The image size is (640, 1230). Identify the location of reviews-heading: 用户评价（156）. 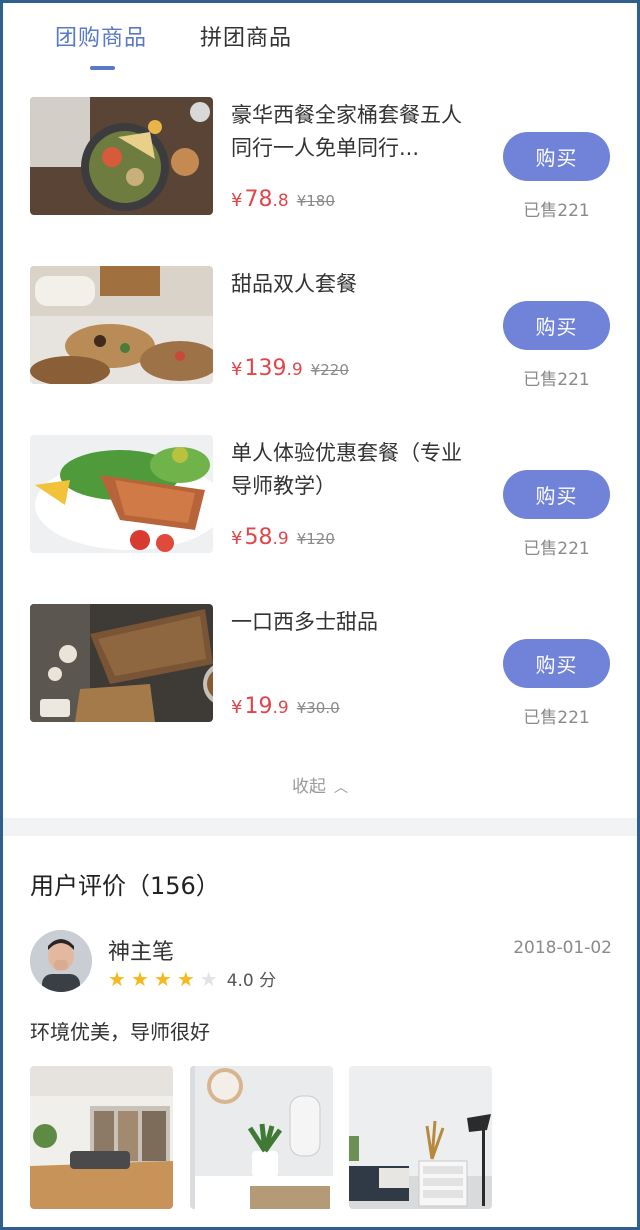
(125, 886).